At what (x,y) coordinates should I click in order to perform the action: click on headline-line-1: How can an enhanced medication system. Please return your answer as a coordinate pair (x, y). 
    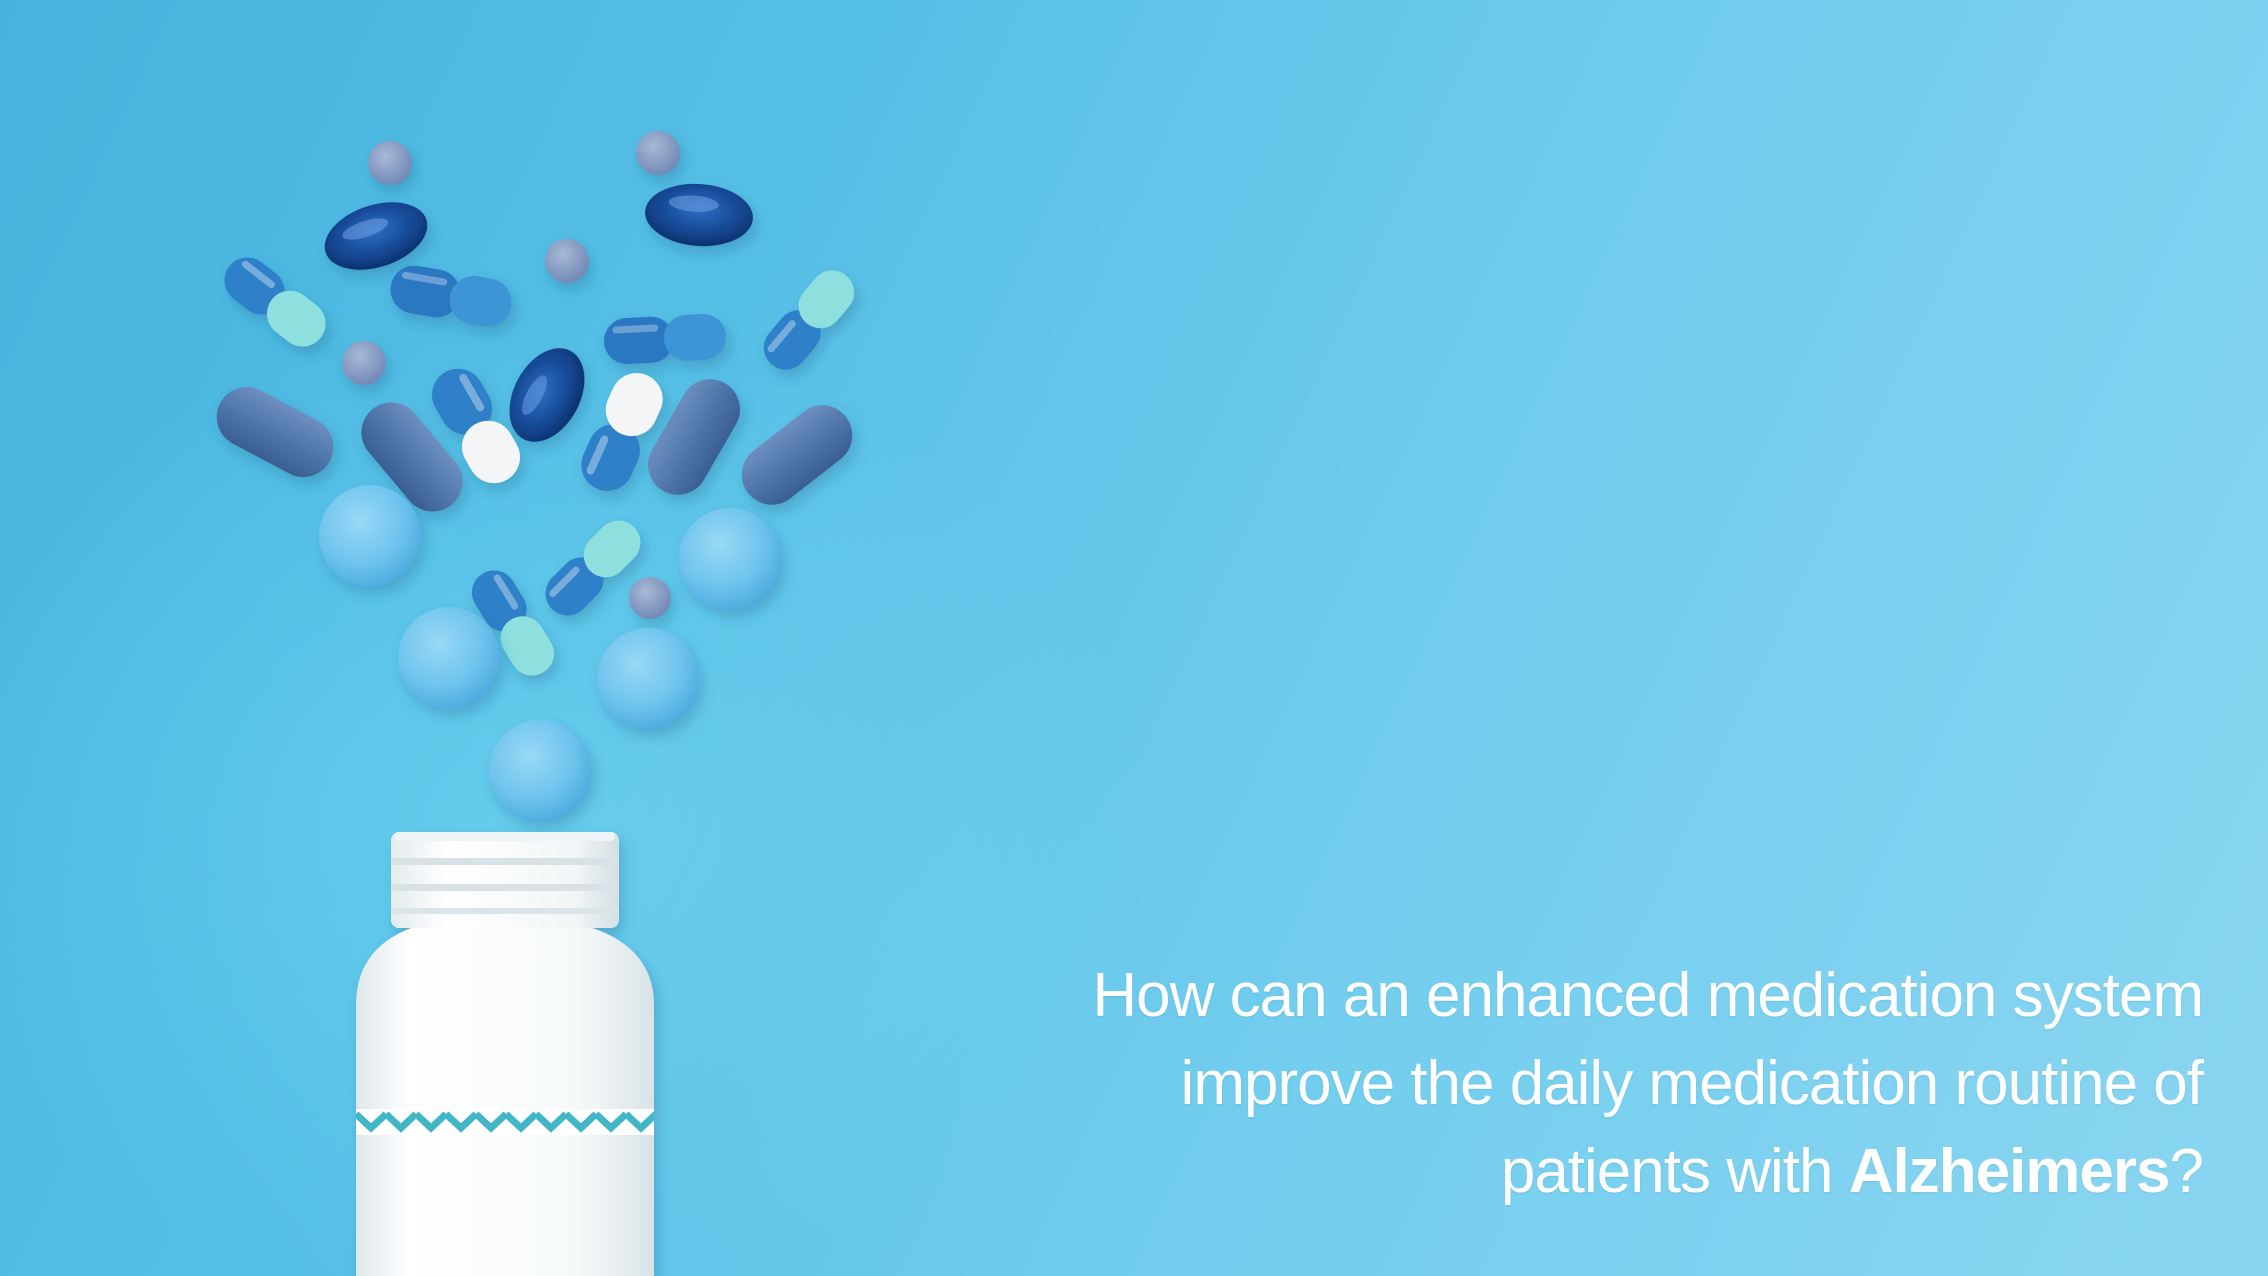
    Looking at the image, I should click on (1648, 995).